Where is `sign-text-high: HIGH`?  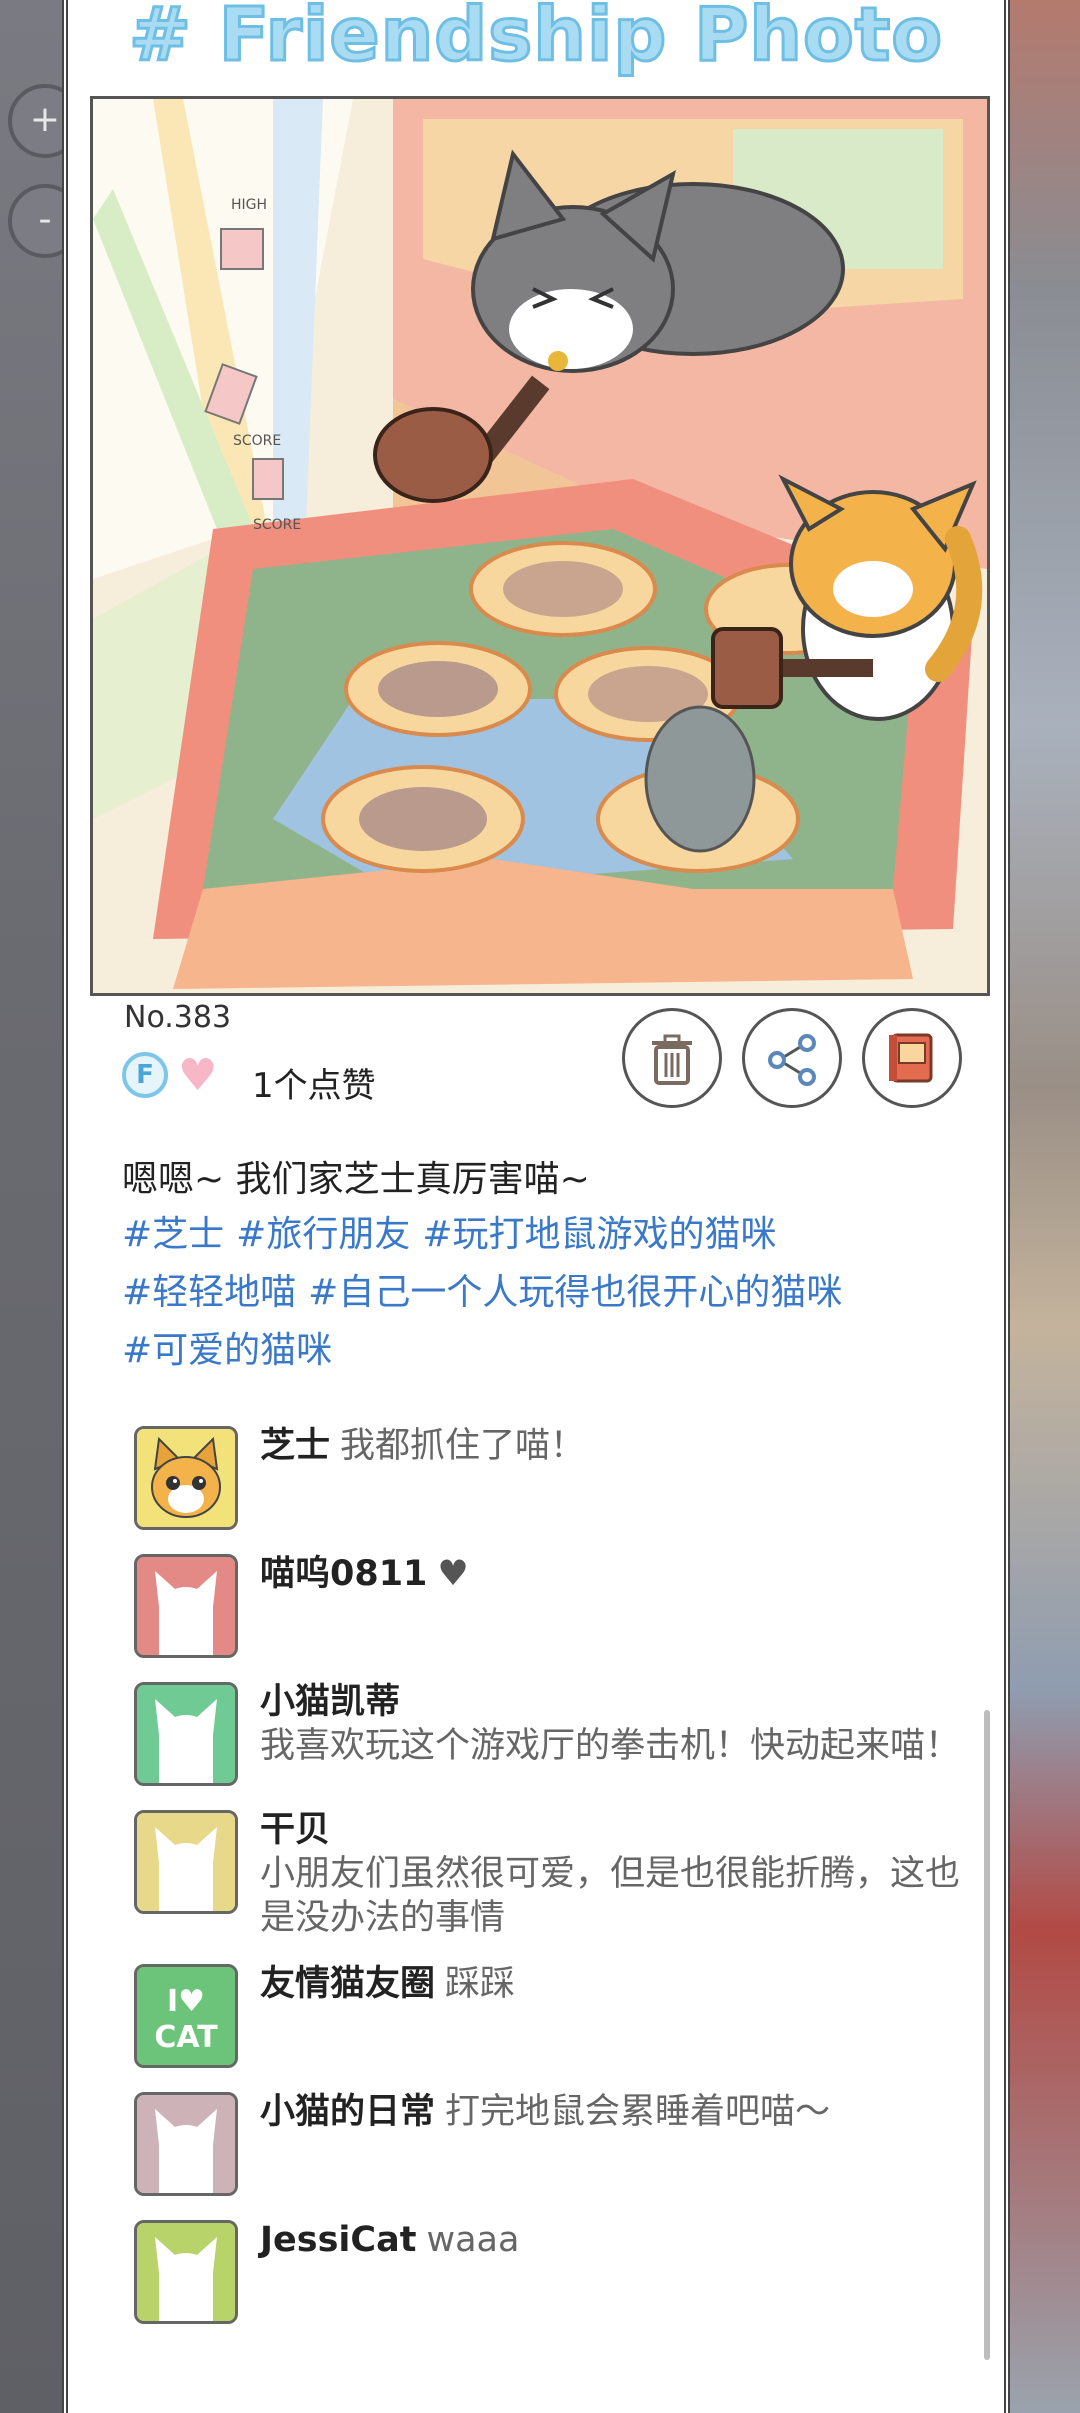
sign-text-high: HIGH is located at coordinates (249, 205).